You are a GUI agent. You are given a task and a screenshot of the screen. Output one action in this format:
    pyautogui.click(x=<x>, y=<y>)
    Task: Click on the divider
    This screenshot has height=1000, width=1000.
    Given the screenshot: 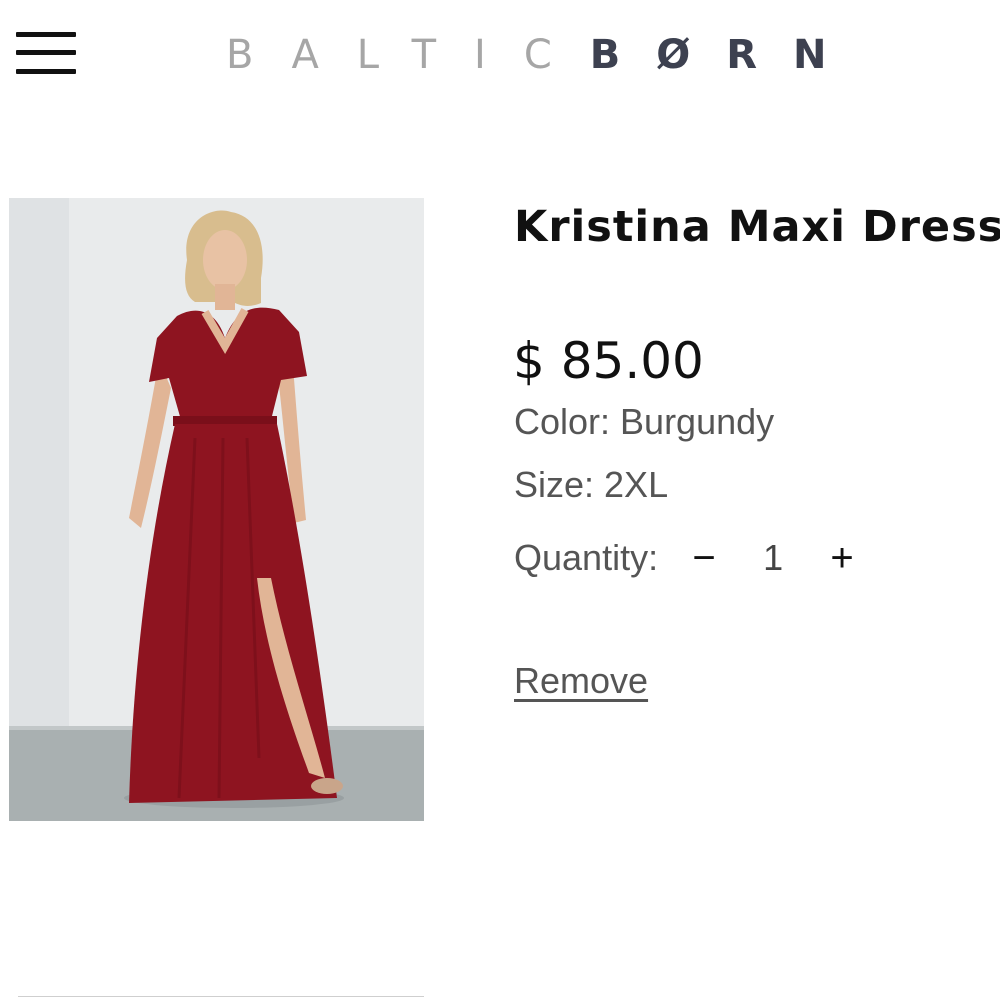 What is the action you would take?
    pyautogui.click(x=221, y=996)
    